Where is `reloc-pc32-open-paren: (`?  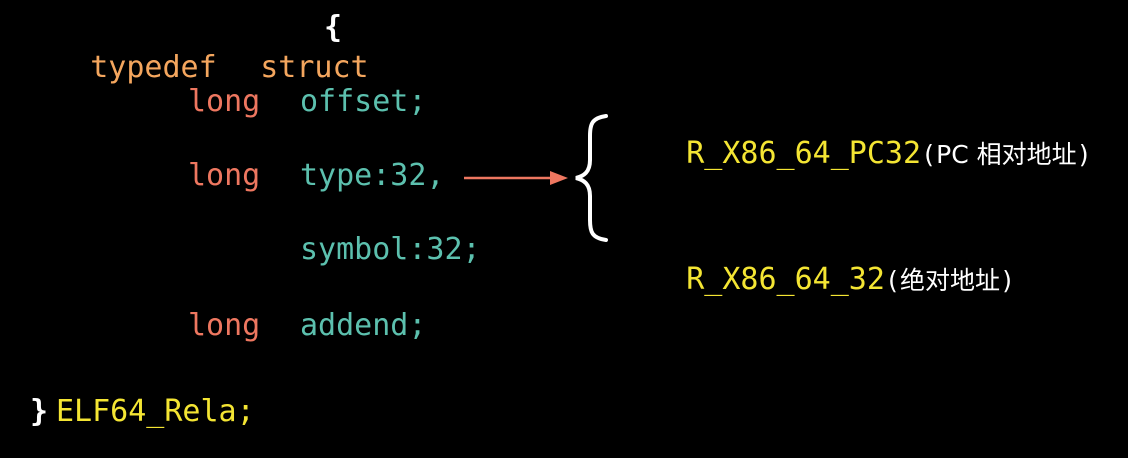 reloc-pc32-open-paren: ( is located at coordinates (929, 154).